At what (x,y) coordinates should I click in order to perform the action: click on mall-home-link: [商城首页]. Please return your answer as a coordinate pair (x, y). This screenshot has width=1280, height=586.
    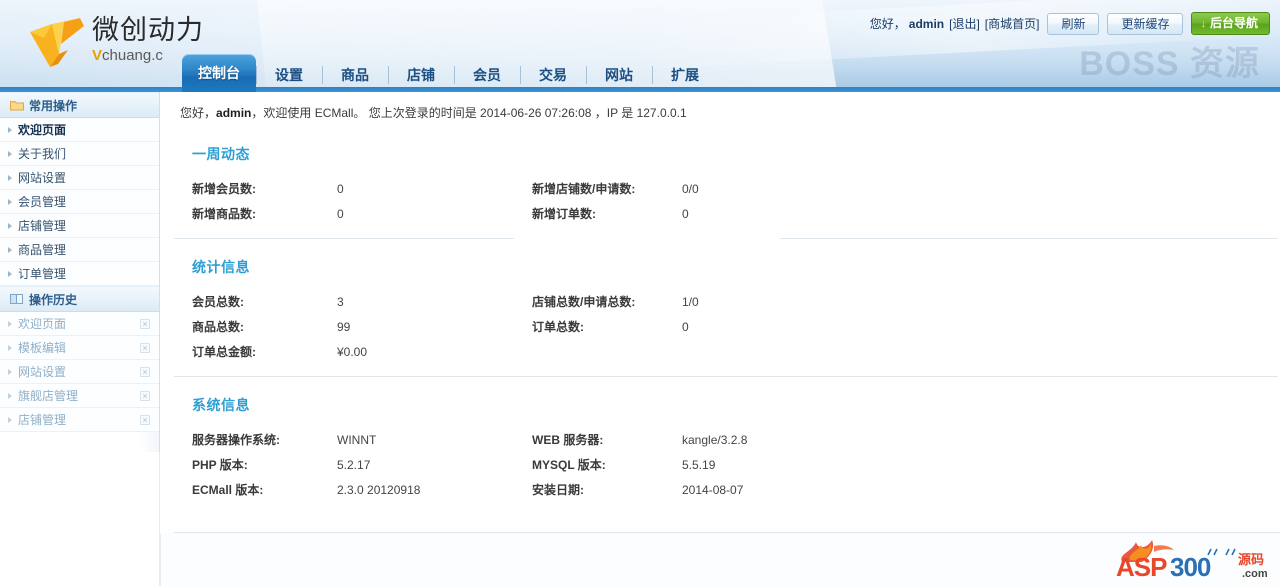
    Looking at the image, I should click on (1012, 23).